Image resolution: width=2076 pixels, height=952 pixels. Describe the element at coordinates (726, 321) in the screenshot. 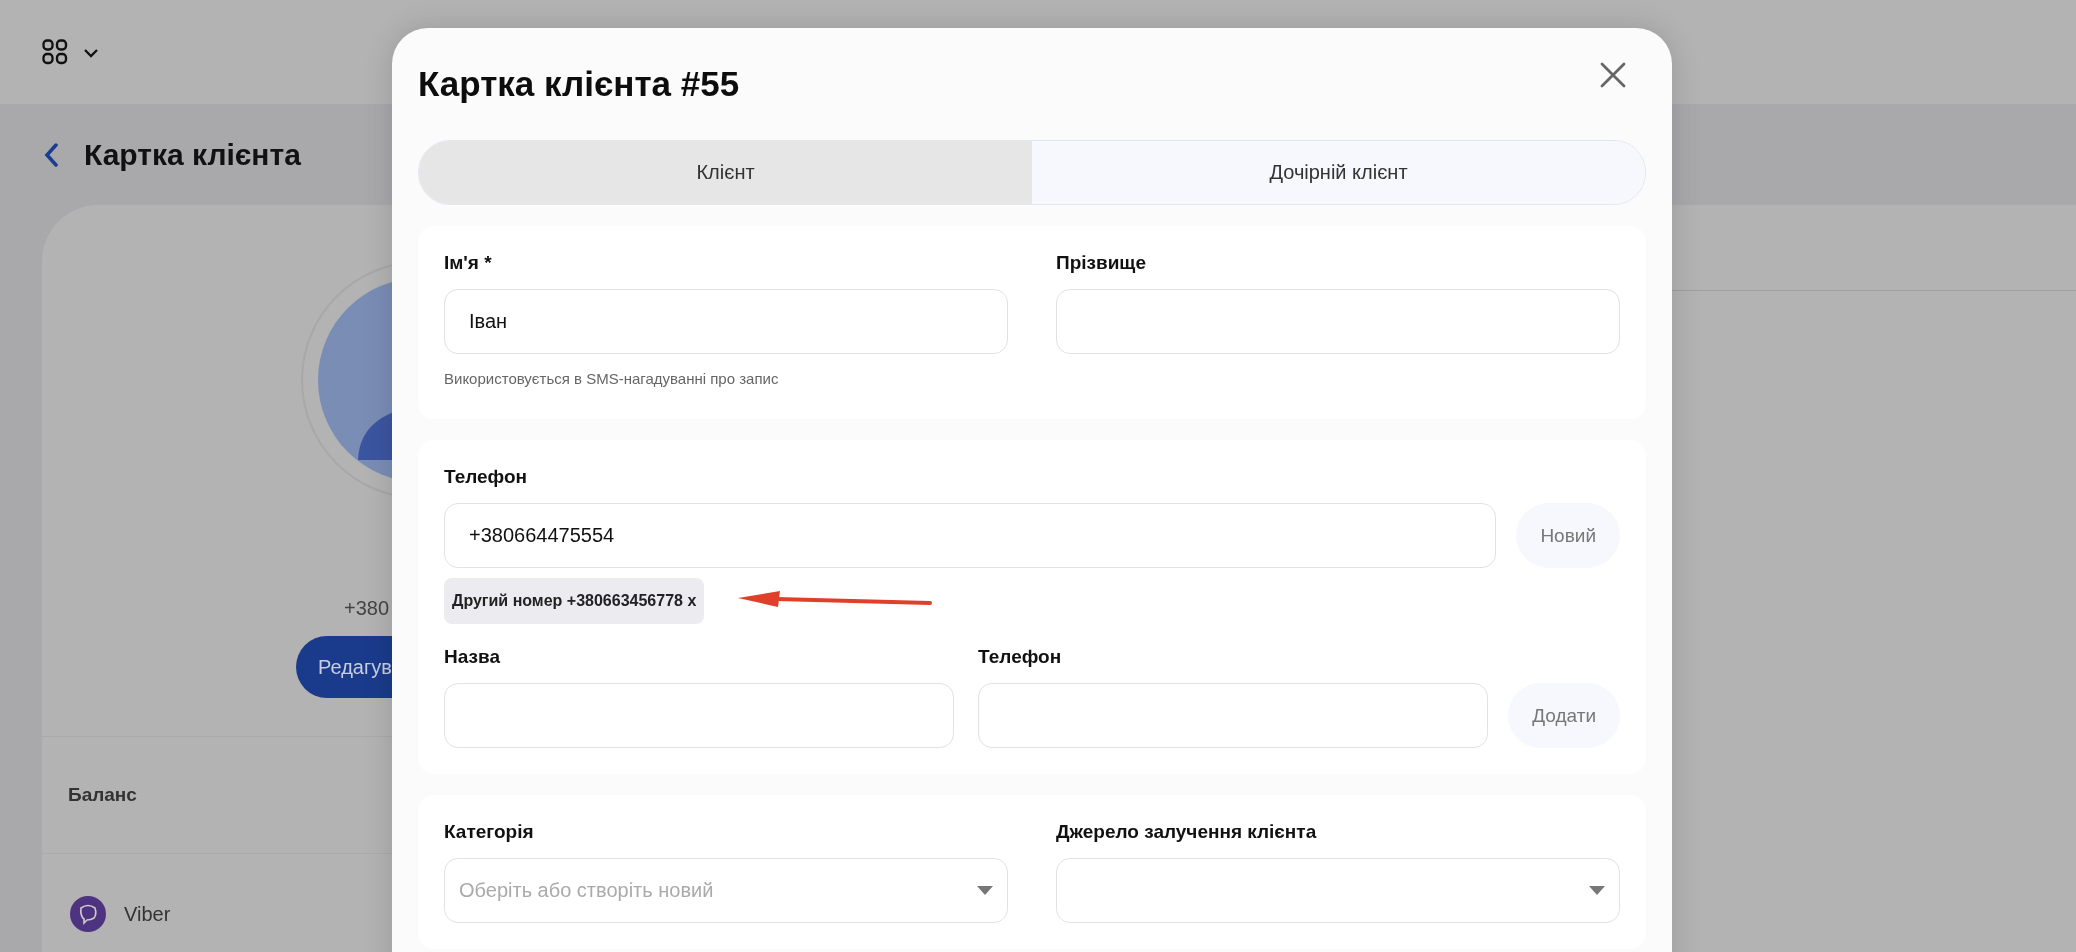

I see `input-field: Іван` at that location.